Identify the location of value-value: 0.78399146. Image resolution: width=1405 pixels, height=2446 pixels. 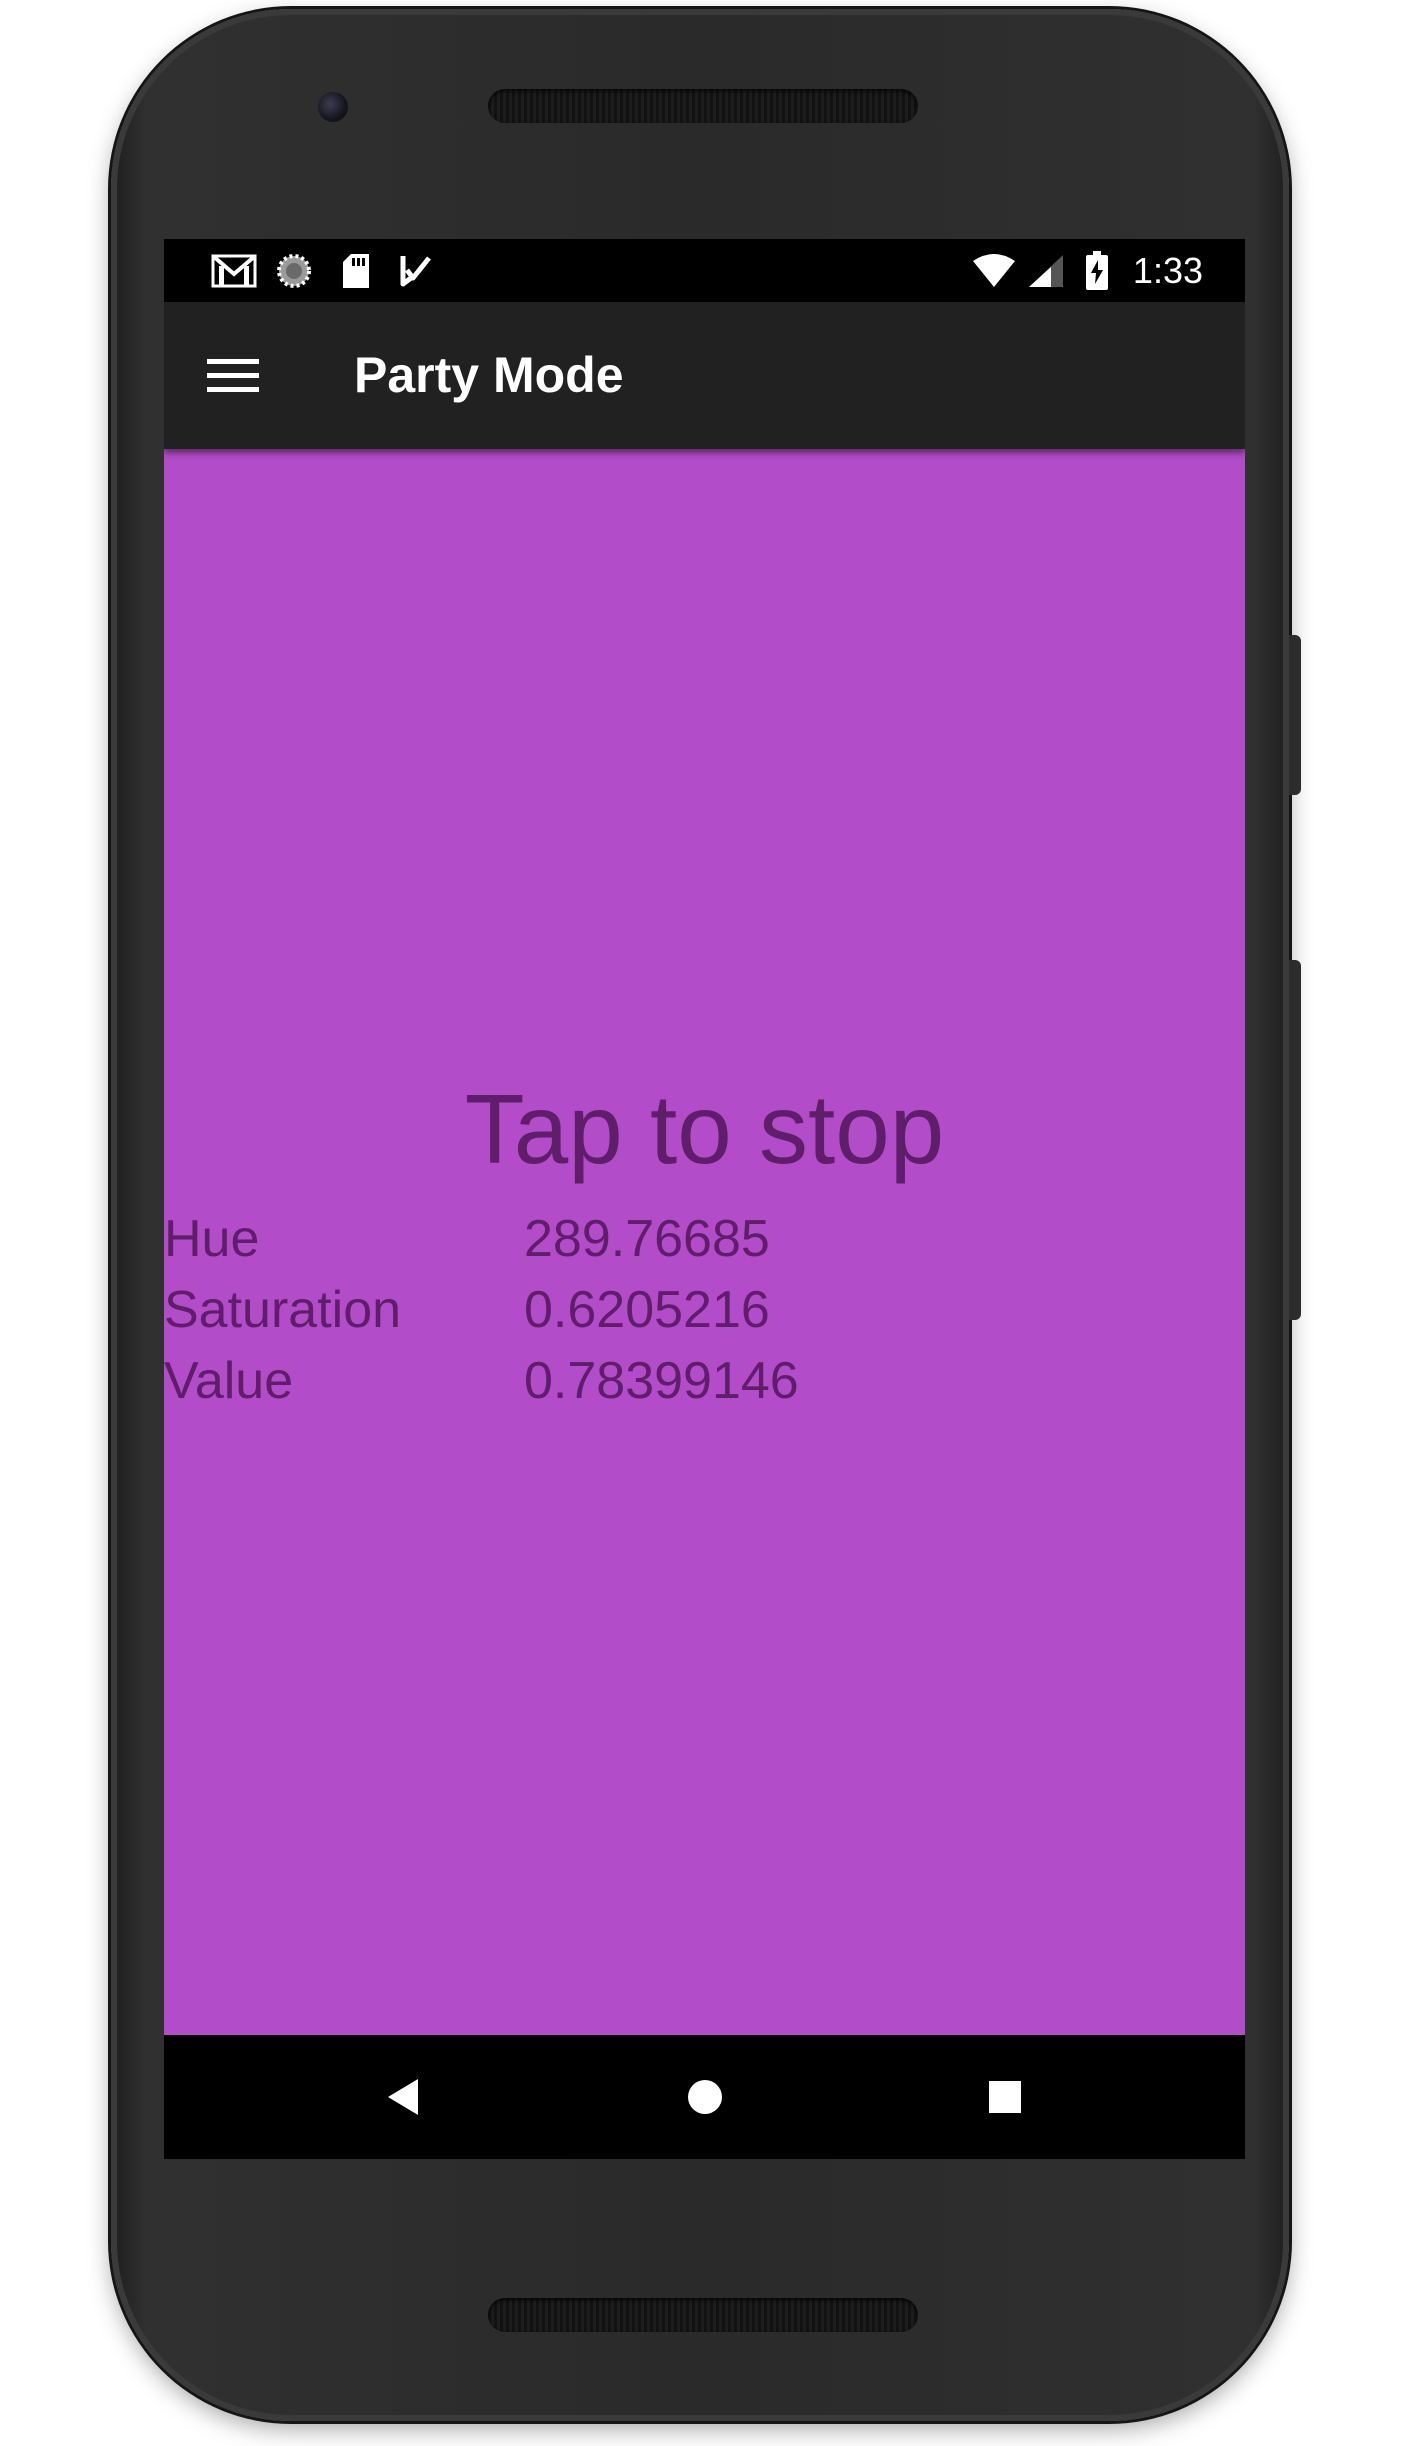
(661, 1381).